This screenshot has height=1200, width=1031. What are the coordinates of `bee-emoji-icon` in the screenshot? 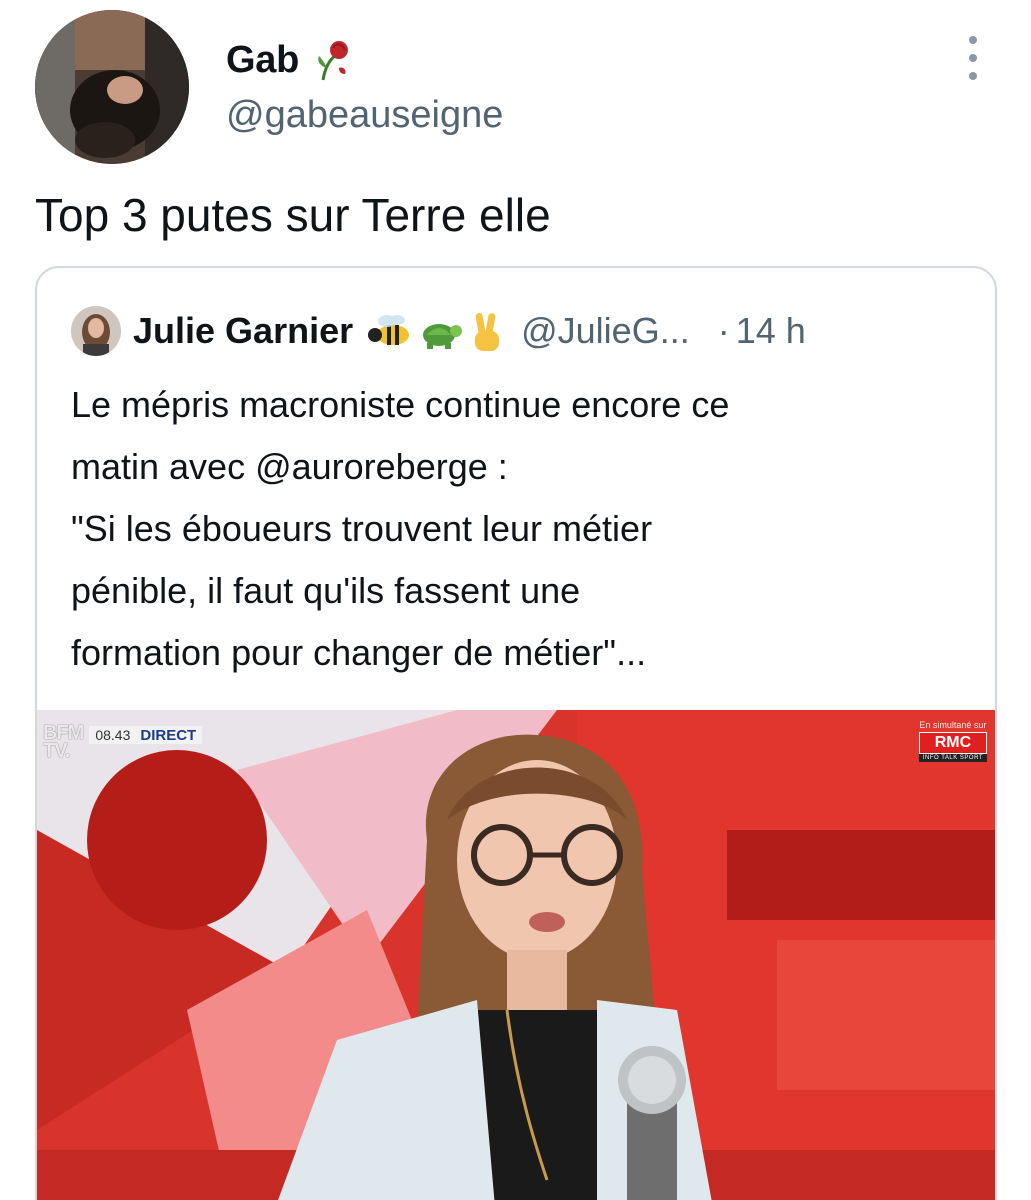 It's located at (389, 330).